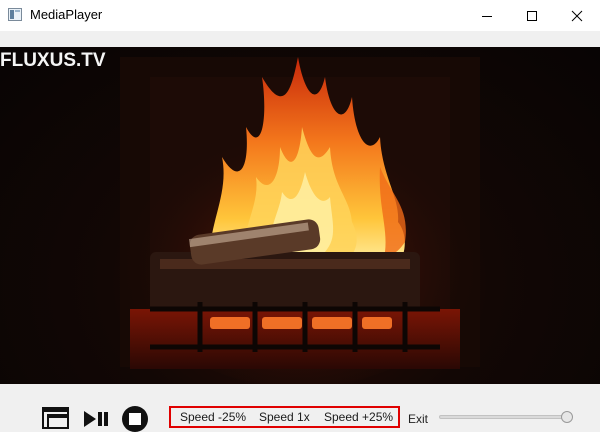 The width and height of the screenshot is (600, 432). I want to click on volume-slider-track, so click(505, 417).